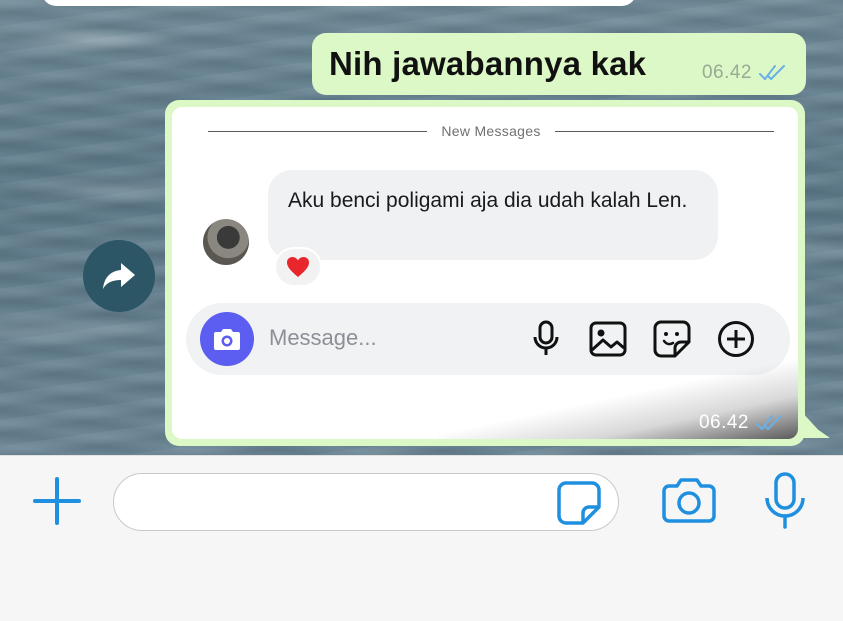 The width and height of the screenshot is (843, 621). What do you see at coordinates (488, 63) in the screenshot?
I see `message-text: Nih jawabannya kak` at bounding box center [488, 63].